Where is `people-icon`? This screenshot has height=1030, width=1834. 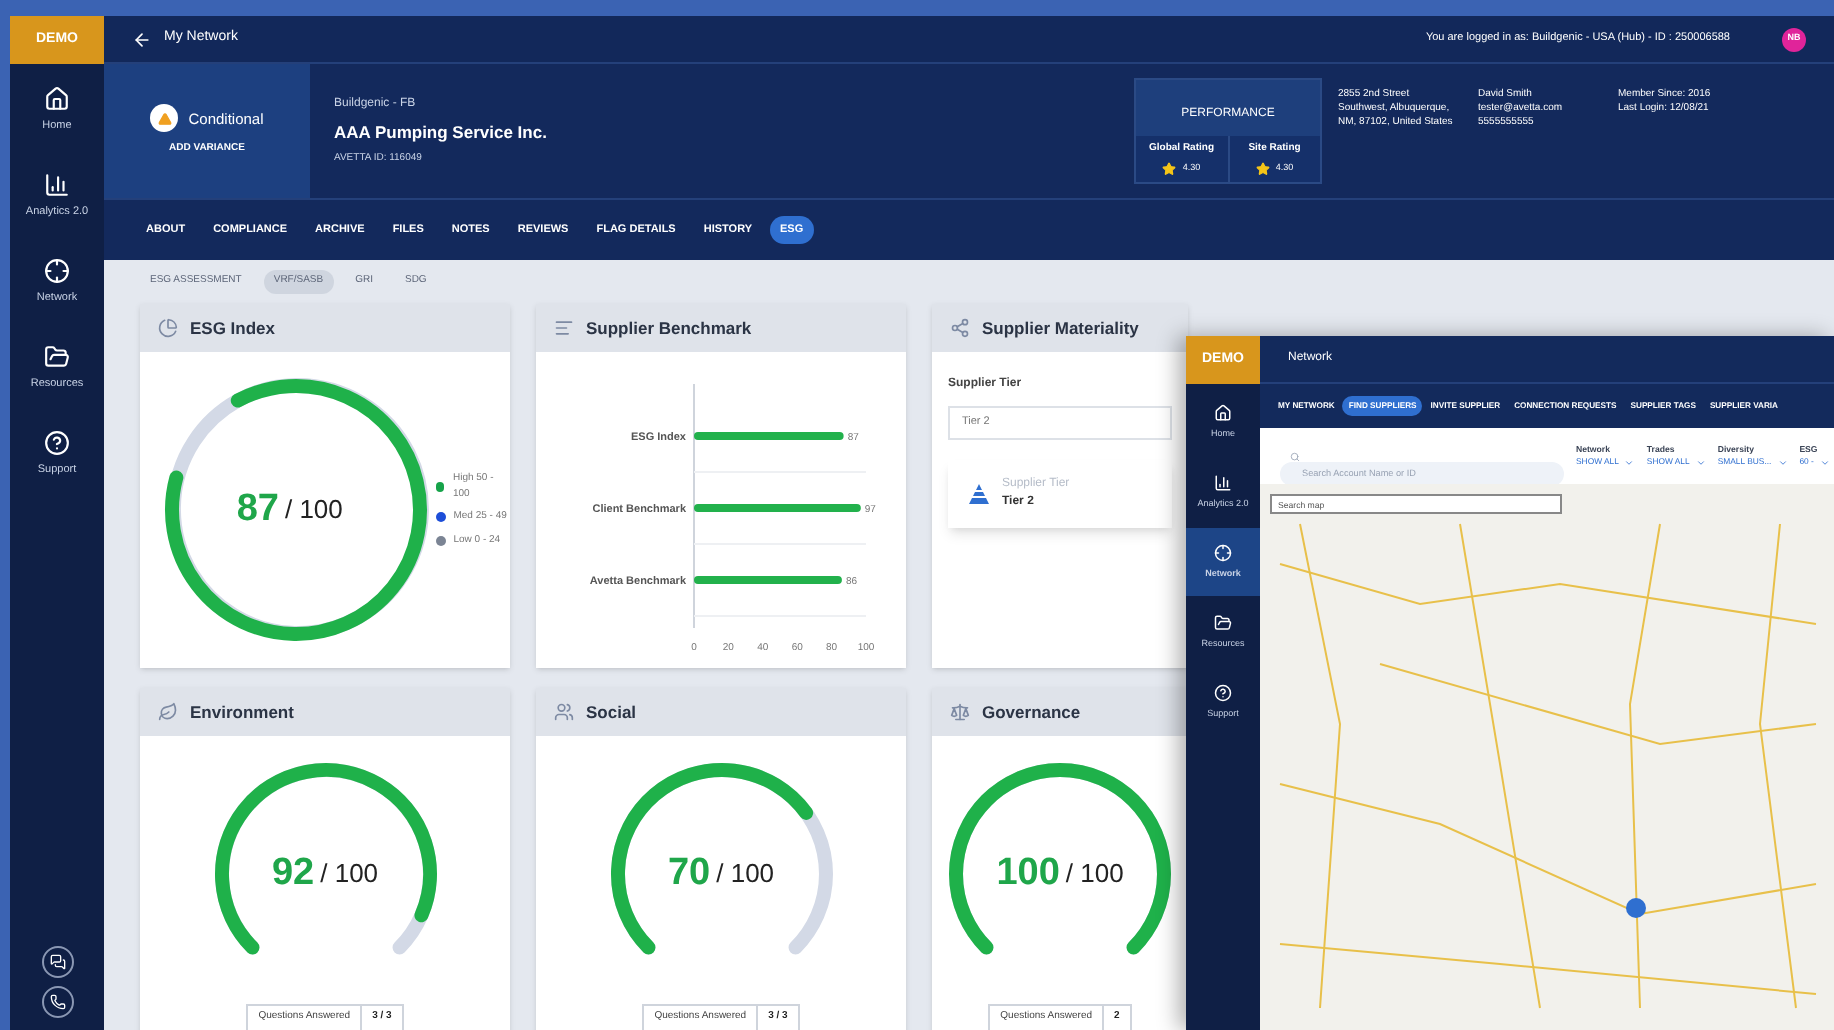 people-icon is located at coordinates (564, 712).